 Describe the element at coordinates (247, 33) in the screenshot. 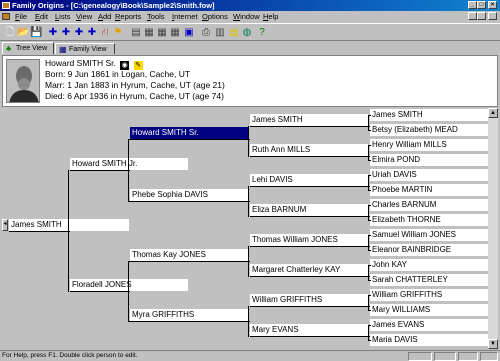

I see `web-globe-icon: ◍` at that location.